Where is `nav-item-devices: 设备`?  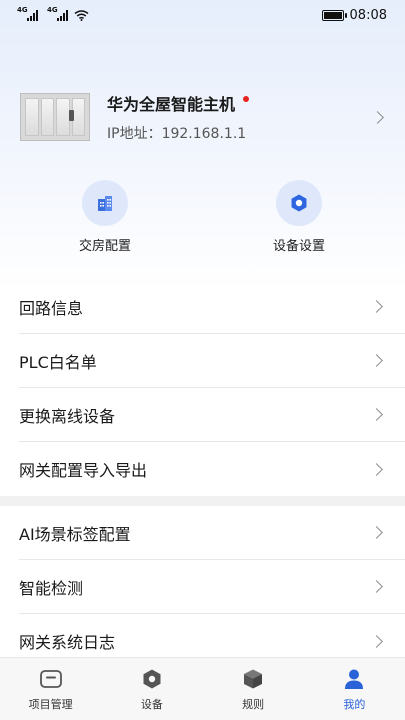 nav-item-devices: 设备 is located at coordinates (152, 689).